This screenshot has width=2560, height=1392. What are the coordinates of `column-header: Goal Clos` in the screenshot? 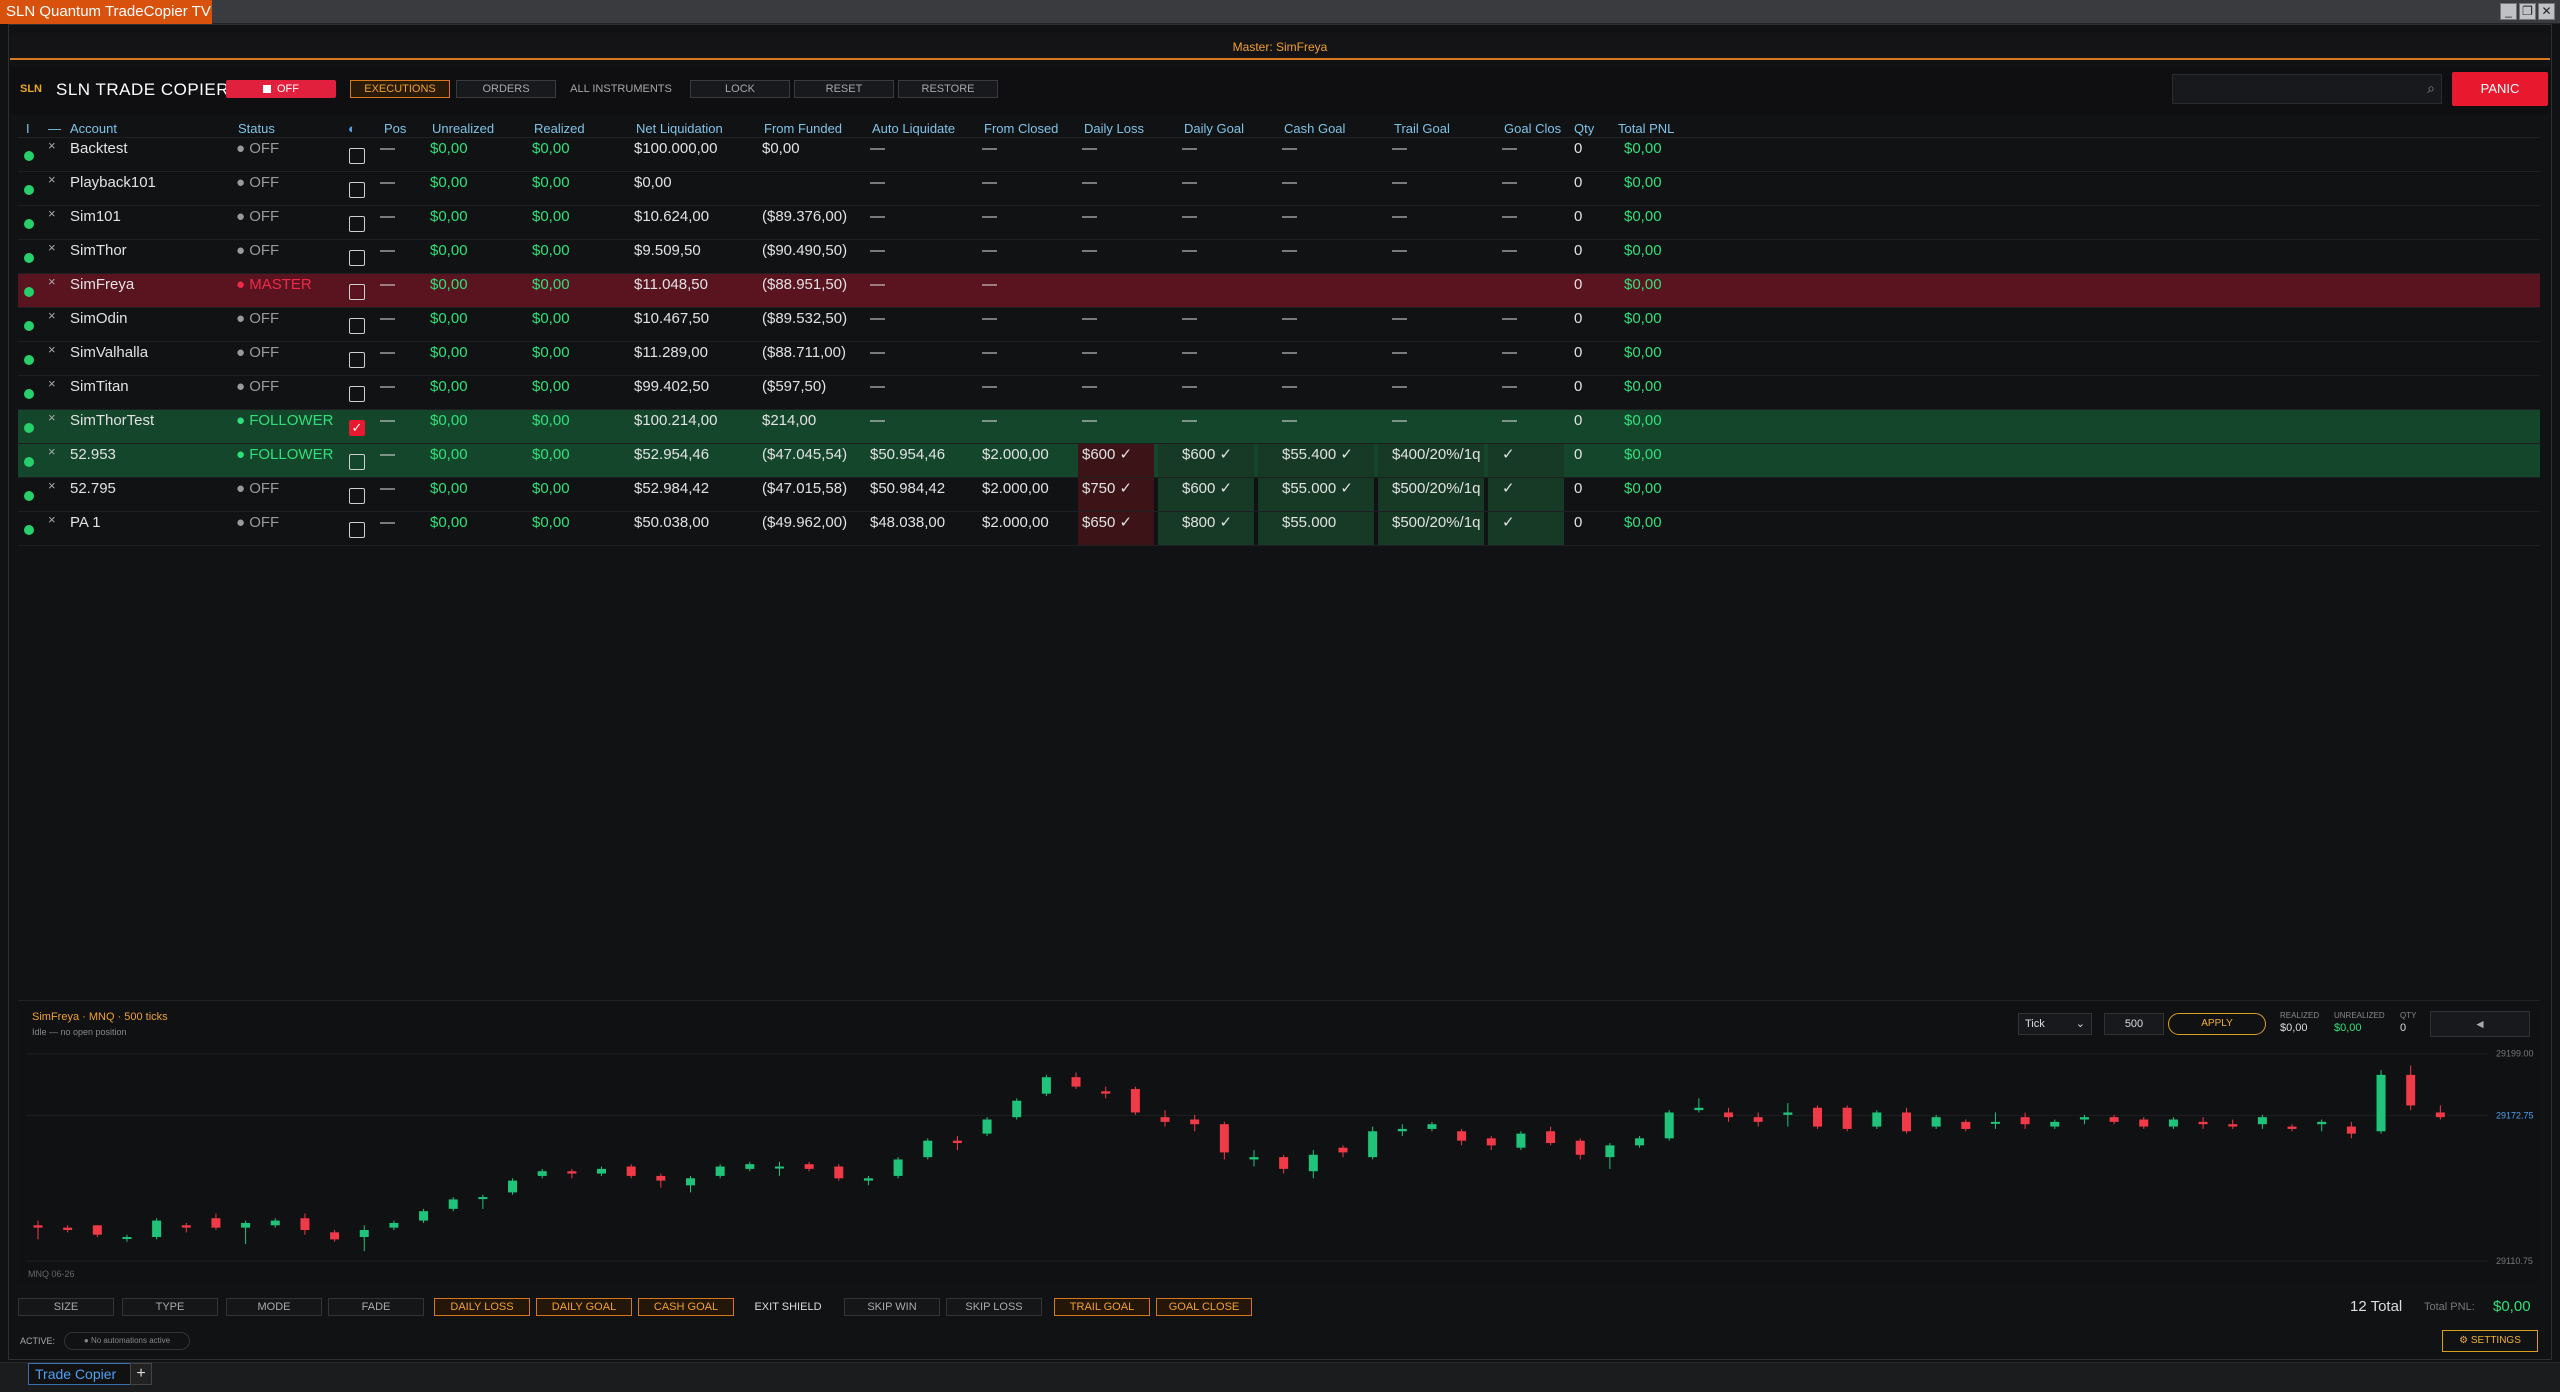 It's located at (1532, 128).